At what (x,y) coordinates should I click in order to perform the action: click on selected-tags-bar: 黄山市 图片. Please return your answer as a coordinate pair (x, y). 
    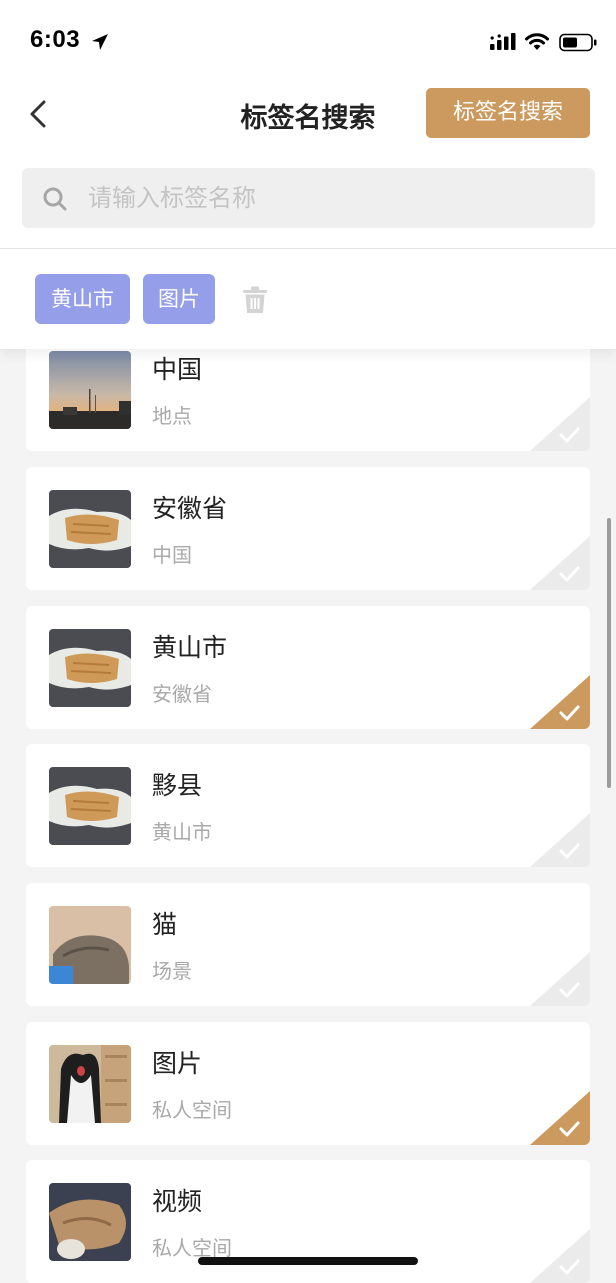
    Looking at the image, I should click on (308, 298).